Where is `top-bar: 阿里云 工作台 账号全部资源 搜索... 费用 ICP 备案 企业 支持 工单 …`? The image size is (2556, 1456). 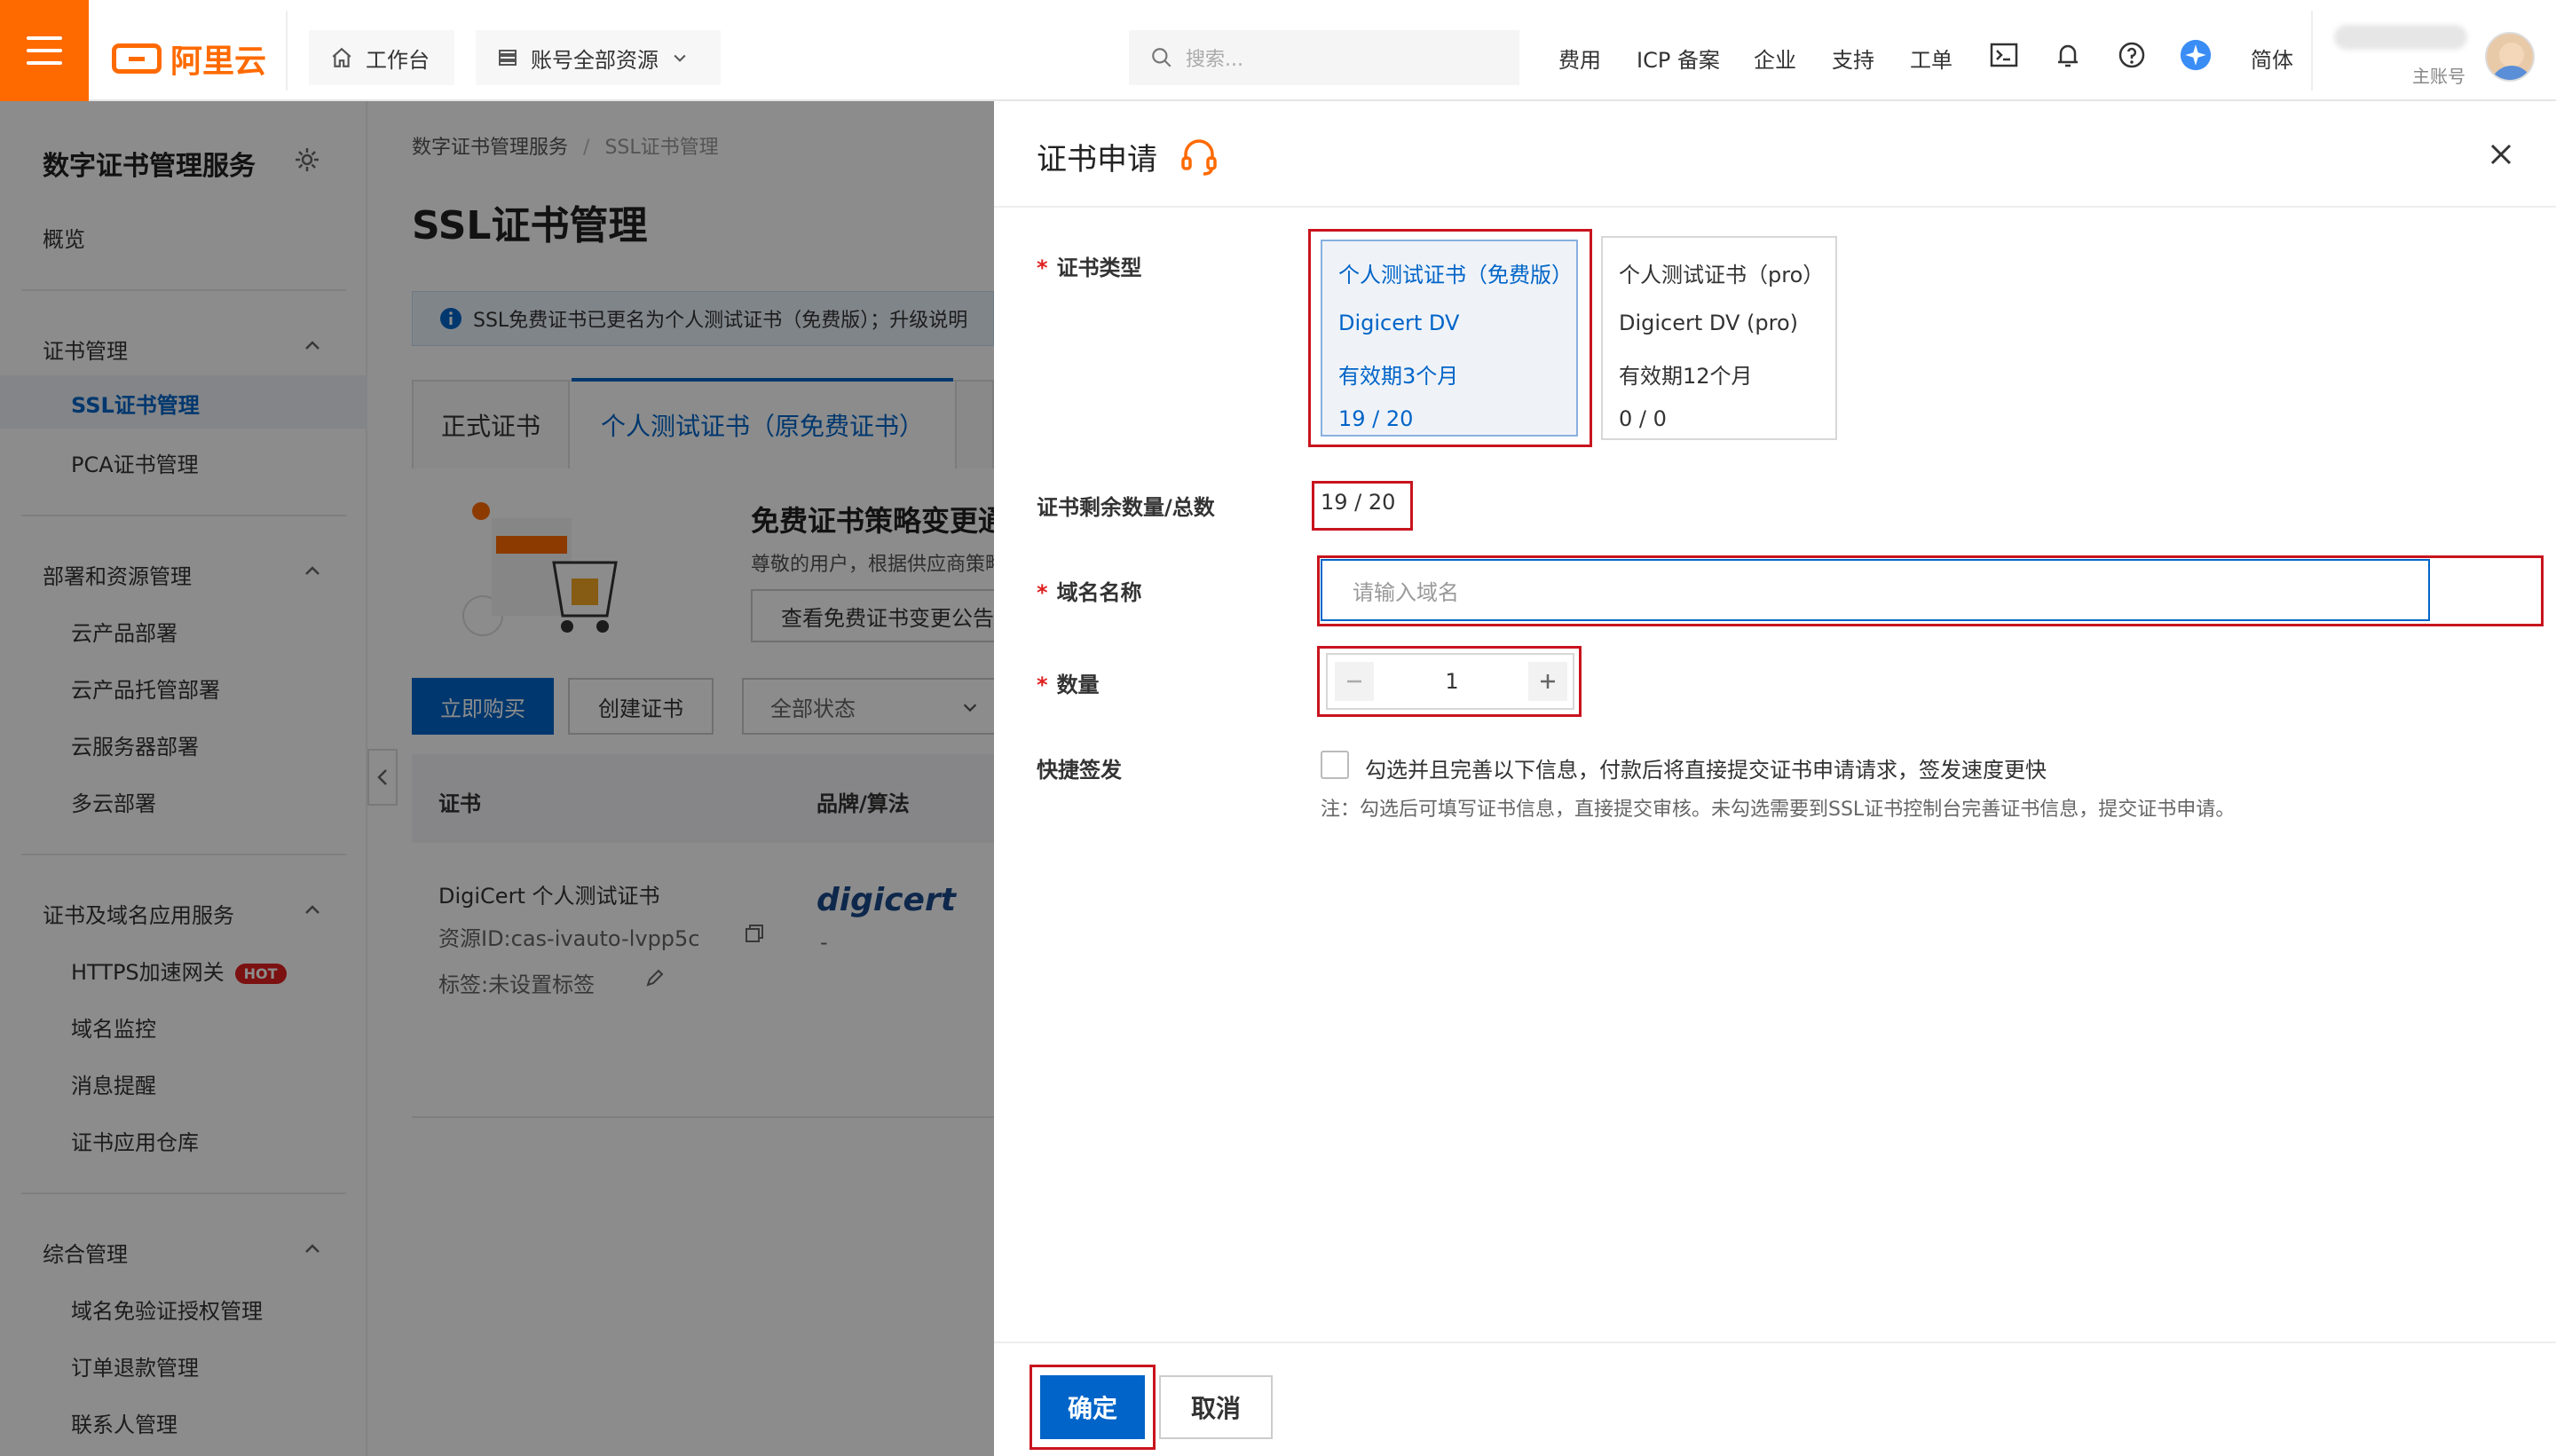 top-bar: 阿里云 工作台 账号全部资源 搜索... 费用 ICP 备案 企业 支持 工单 … is located at coordinates (1278, 50).